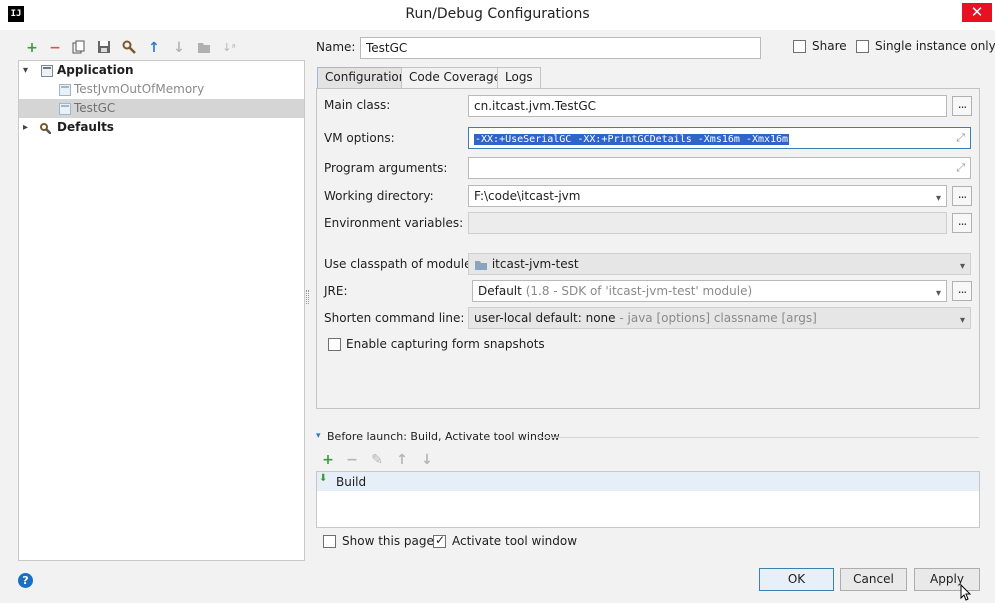 This screenshot has width=995, height=603. What do you see at coordinates (359, 138) in the screenshot?
I see `vm-options-label: VM options:` at bounding box center [359, 138].